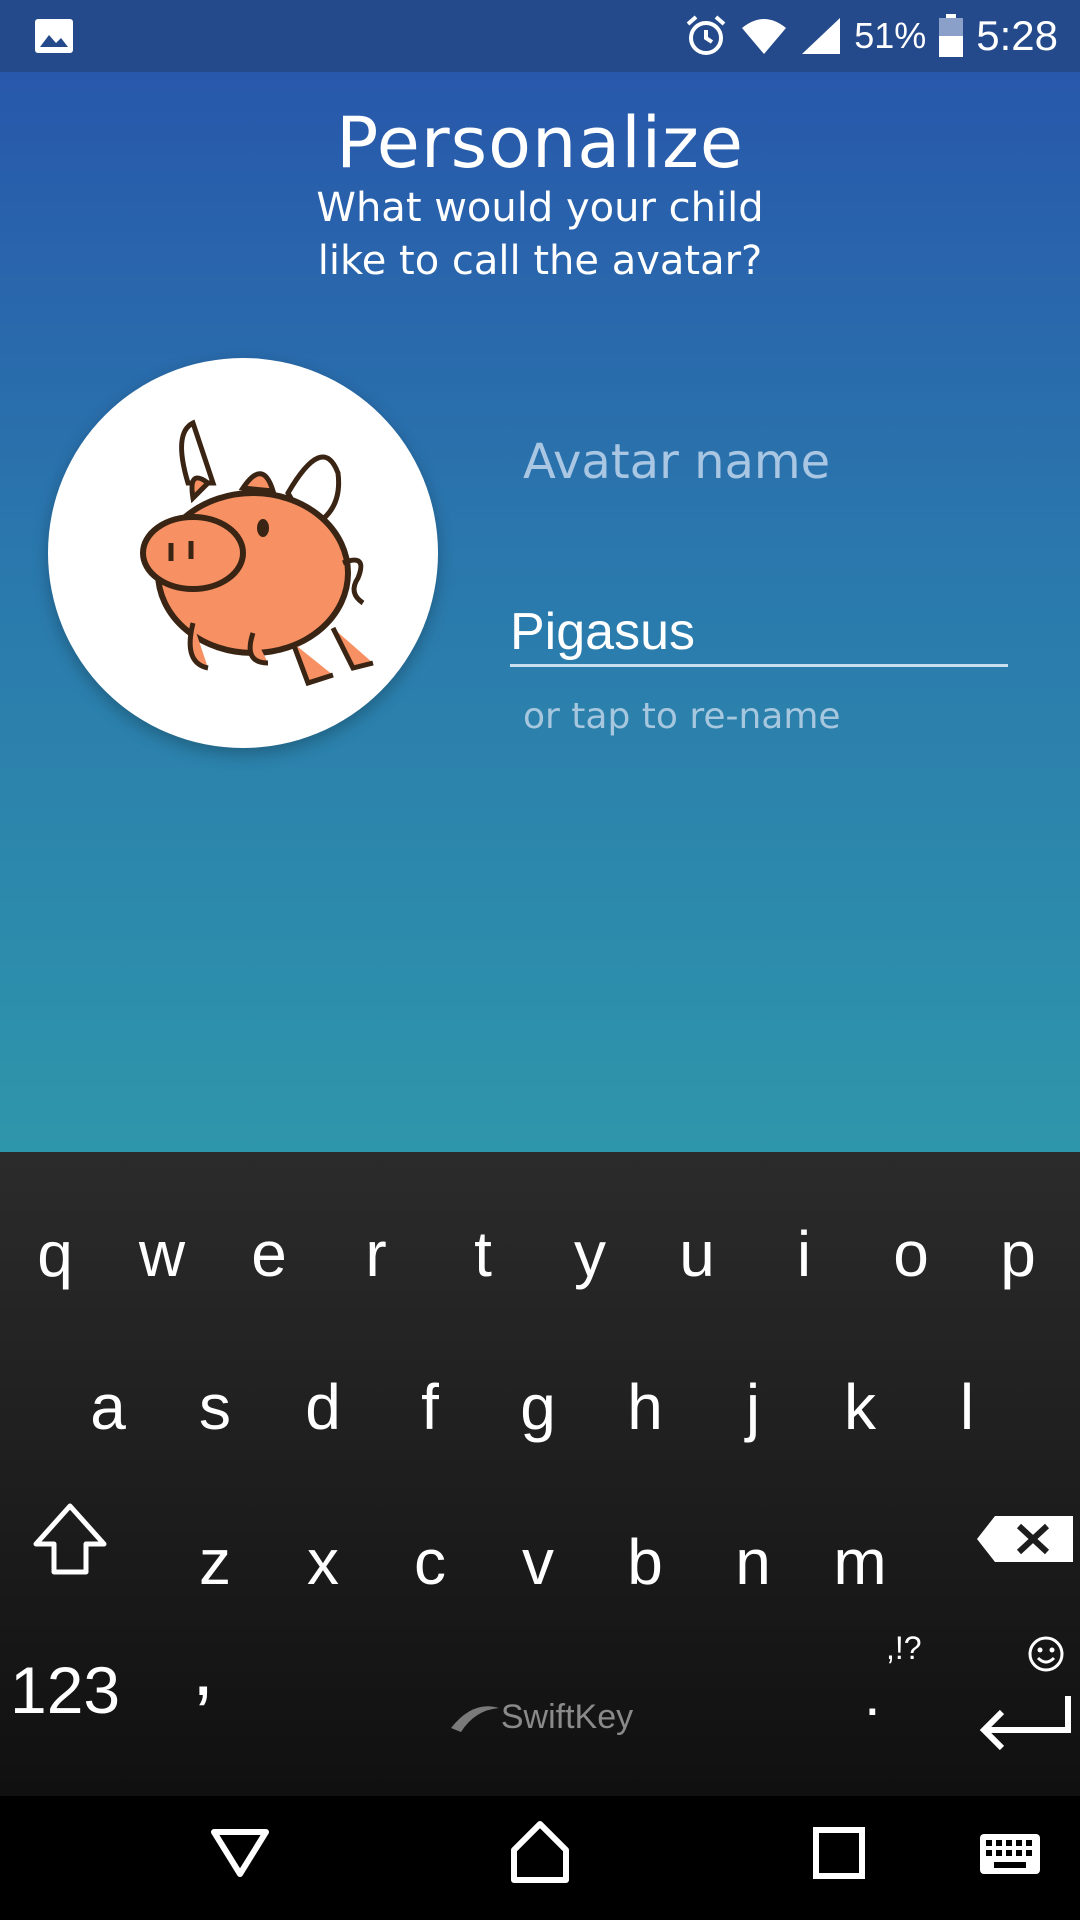  I want to click on avatar-name-input, so click(759, 633).